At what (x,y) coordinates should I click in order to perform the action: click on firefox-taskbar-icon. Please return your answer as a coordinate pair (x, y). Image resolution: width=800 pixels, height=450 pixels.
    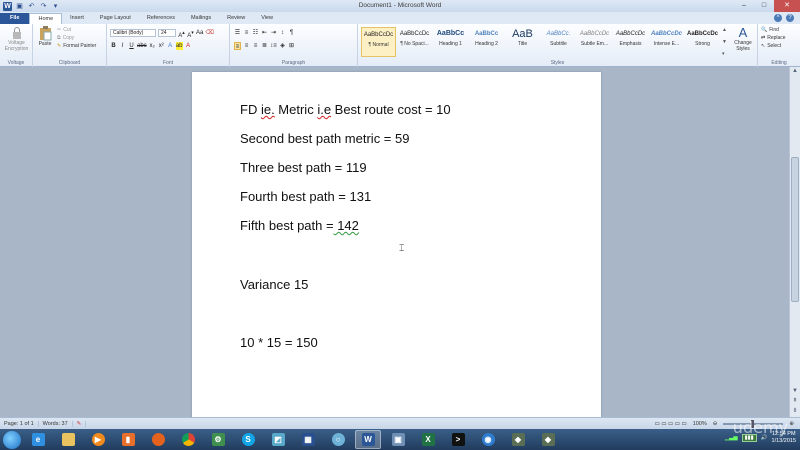
    Looking at the image, I should click on (158, 439).